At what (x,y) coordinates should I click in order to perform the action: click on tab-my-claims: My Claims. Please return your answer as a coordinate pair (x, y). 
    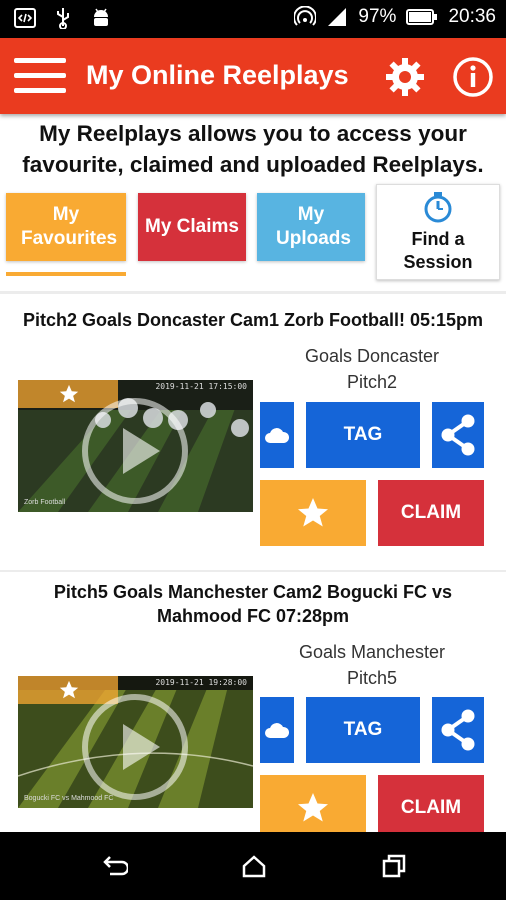
    Looking at the image, I should click on (192, 227).